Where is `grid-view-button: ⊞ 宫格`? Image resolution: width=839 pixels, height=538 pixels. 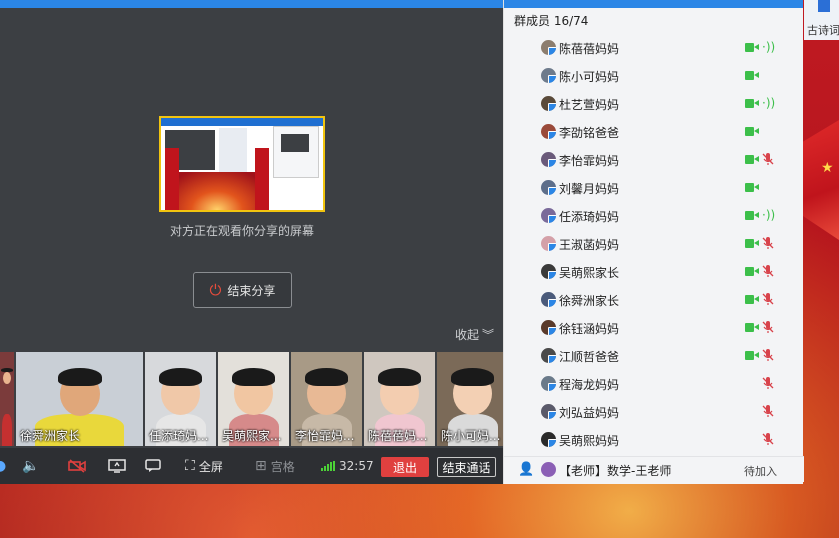
grid-view-button: ⊞ 宫格 is located at coordinates (275, 466).